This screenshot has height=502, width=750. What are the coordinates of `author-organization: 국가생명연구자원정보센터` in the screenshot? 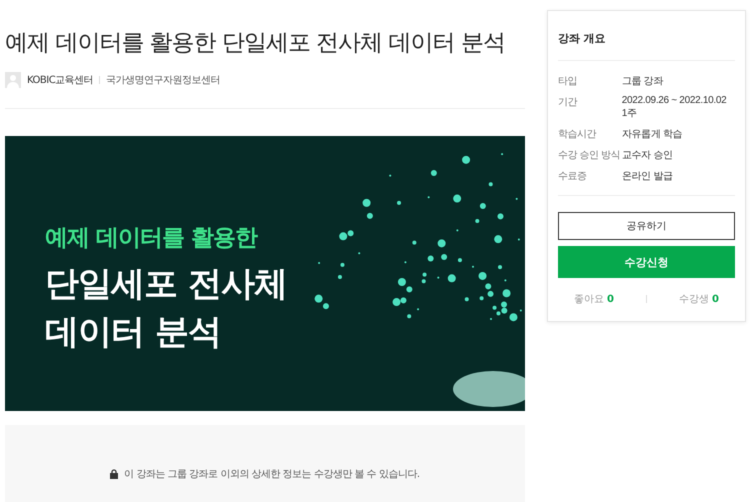 It's located at (163, 80).